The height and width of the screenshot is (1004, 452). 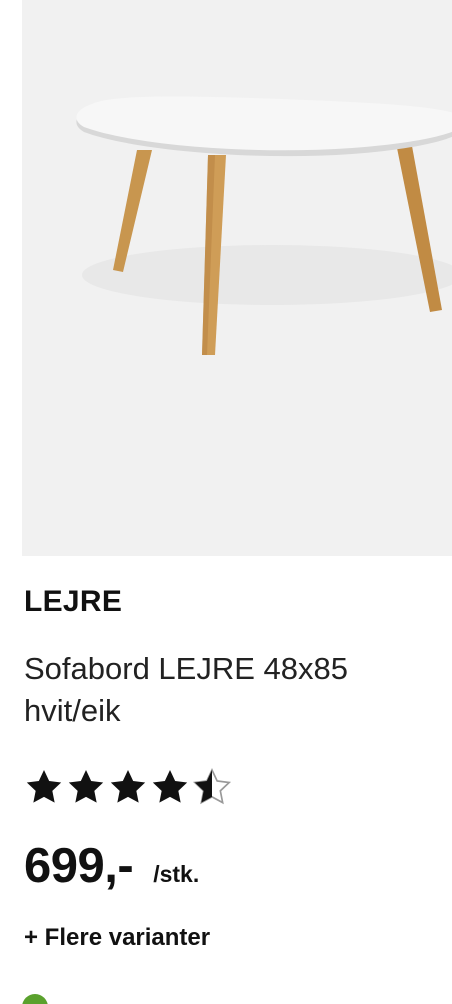 I want to click on stock-status-icon, so click(x=35, y=999).